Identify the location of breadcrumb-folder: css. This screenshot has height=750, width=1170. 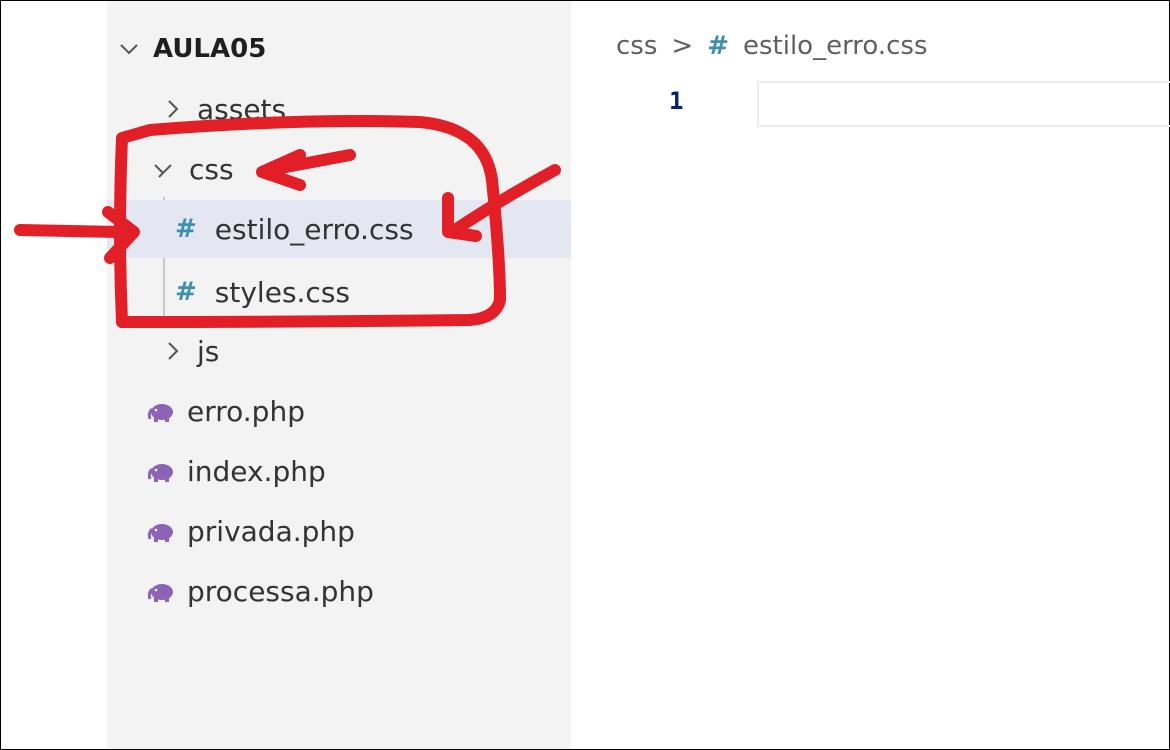
(636, 46).